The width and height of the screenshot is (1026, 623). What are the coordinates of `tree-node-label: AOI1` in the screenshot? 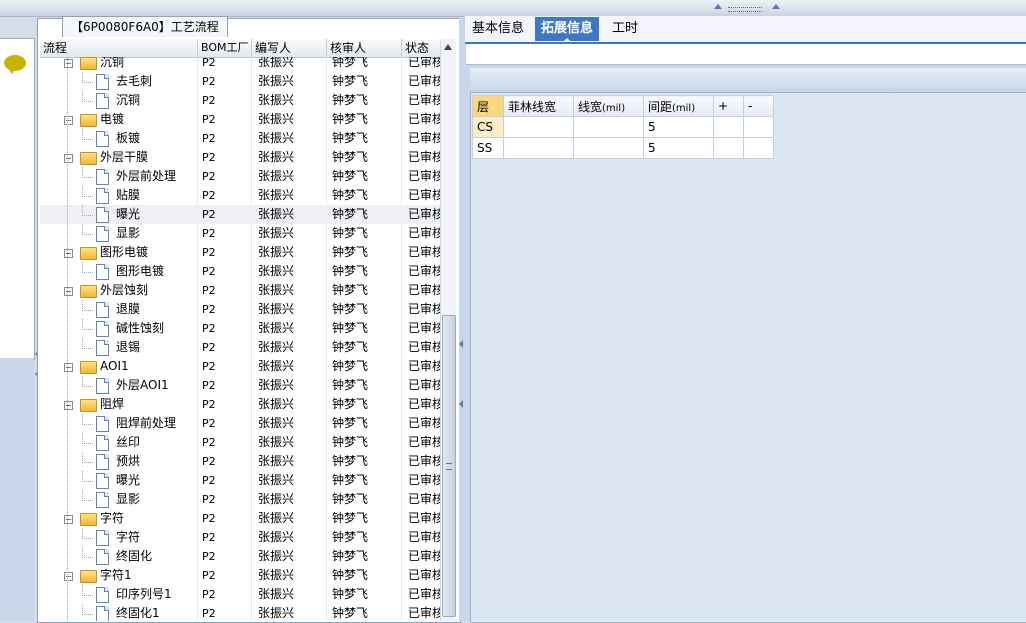 It's located at (114, 366).